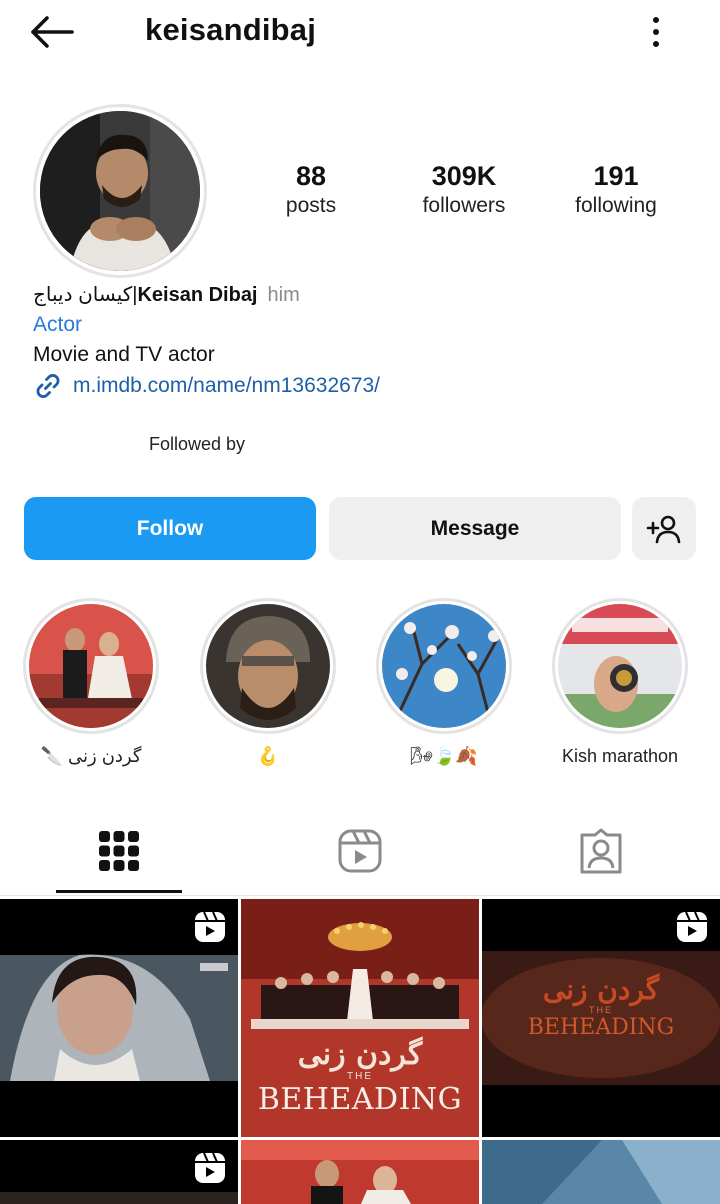 The height and width of the screenshot is (1204, 720). I want to click on following-label: following, so click(616, 205).